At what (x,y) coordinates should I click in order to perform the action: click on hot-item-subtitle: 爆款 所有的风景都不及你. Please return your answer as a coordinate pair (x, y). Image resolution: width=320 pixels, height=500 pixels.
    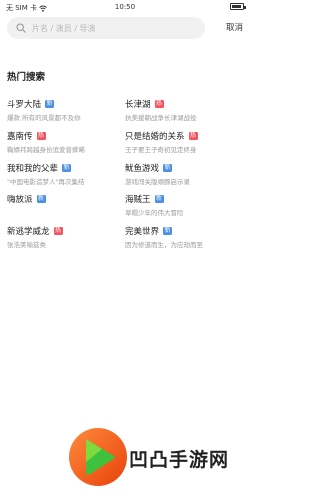
    Looking at the image, I should click on (44, 118).